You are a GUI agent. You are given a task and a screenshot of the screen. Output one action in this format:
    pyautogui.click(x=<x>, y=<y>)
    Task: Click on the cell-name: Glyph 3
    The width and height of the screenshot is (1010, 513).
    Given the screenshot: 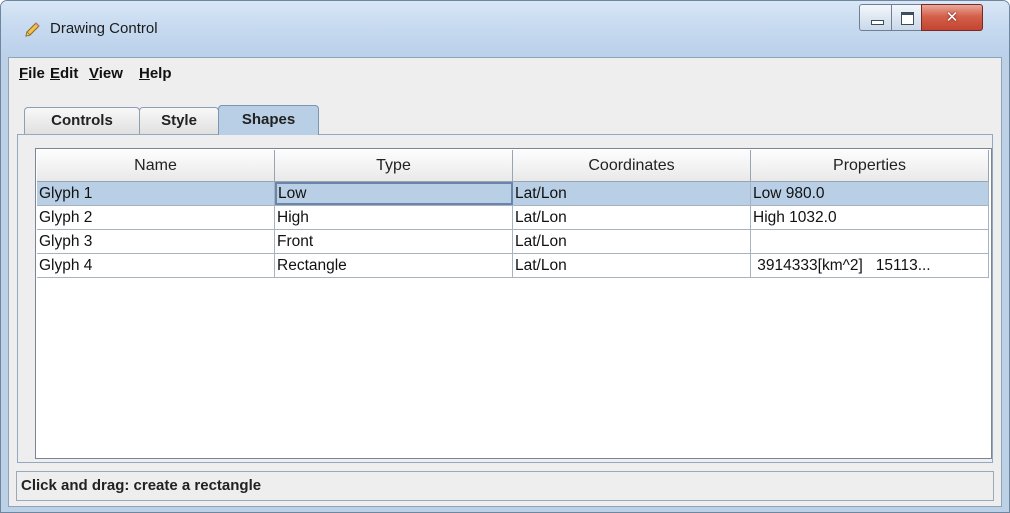 What is the action you would take?
    pyautogui.click(x=156, y=241)
    